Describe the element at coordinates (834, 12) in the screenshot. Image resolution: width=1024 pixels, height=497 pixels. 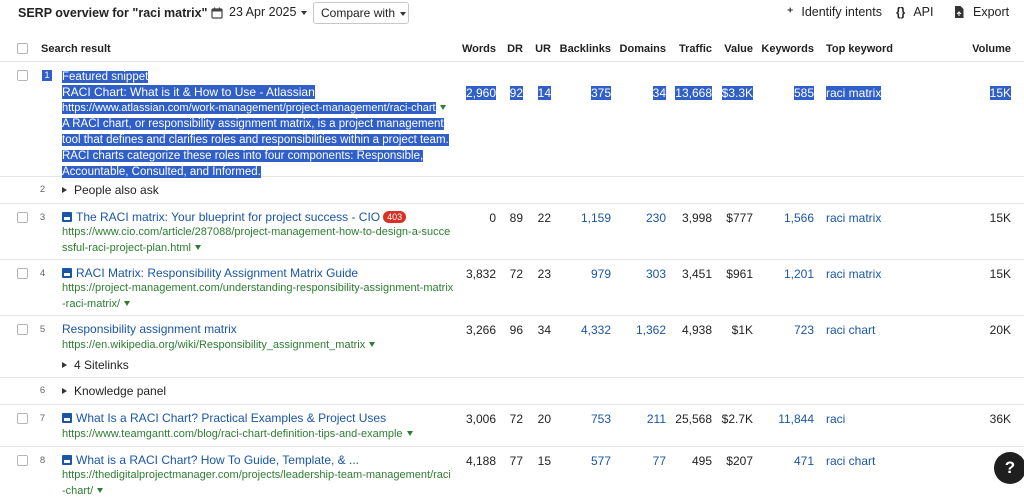
I see `identify-intents-button: ⁺ Identify intents` at that location.